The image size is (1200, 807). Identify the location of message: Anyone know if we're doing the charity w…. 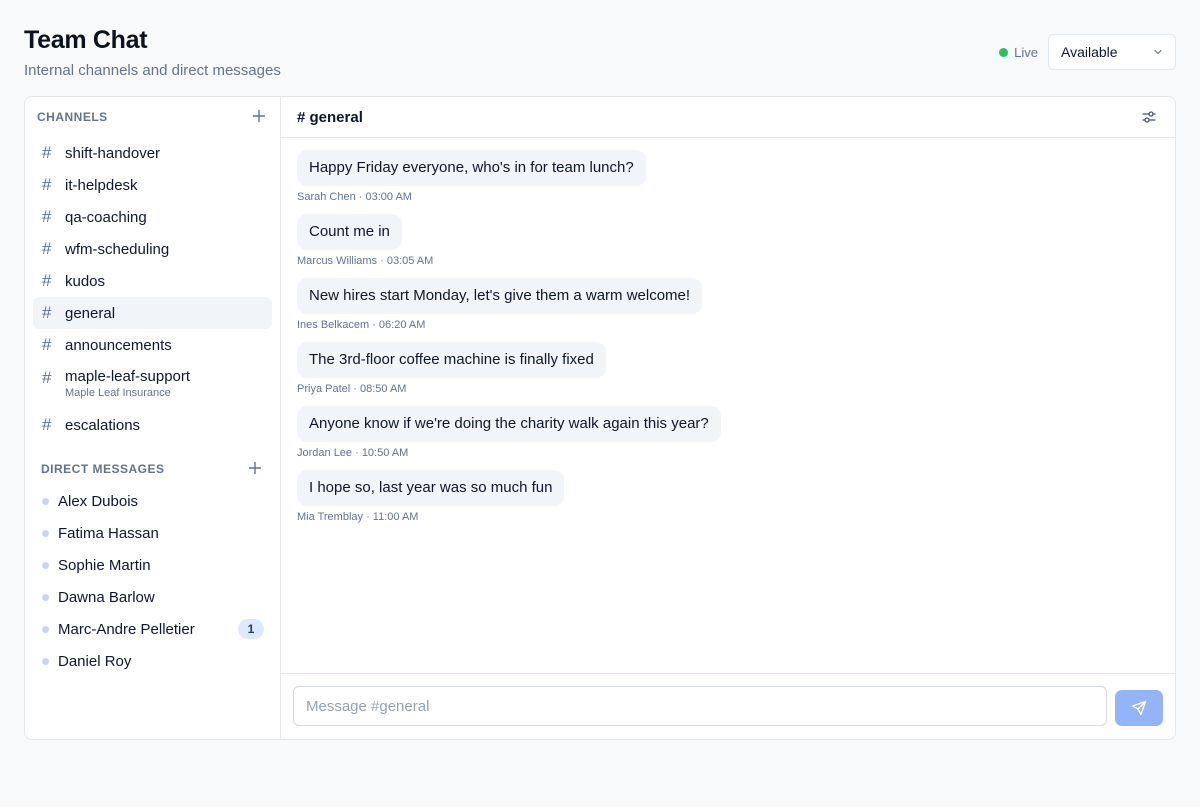
(509, 432).